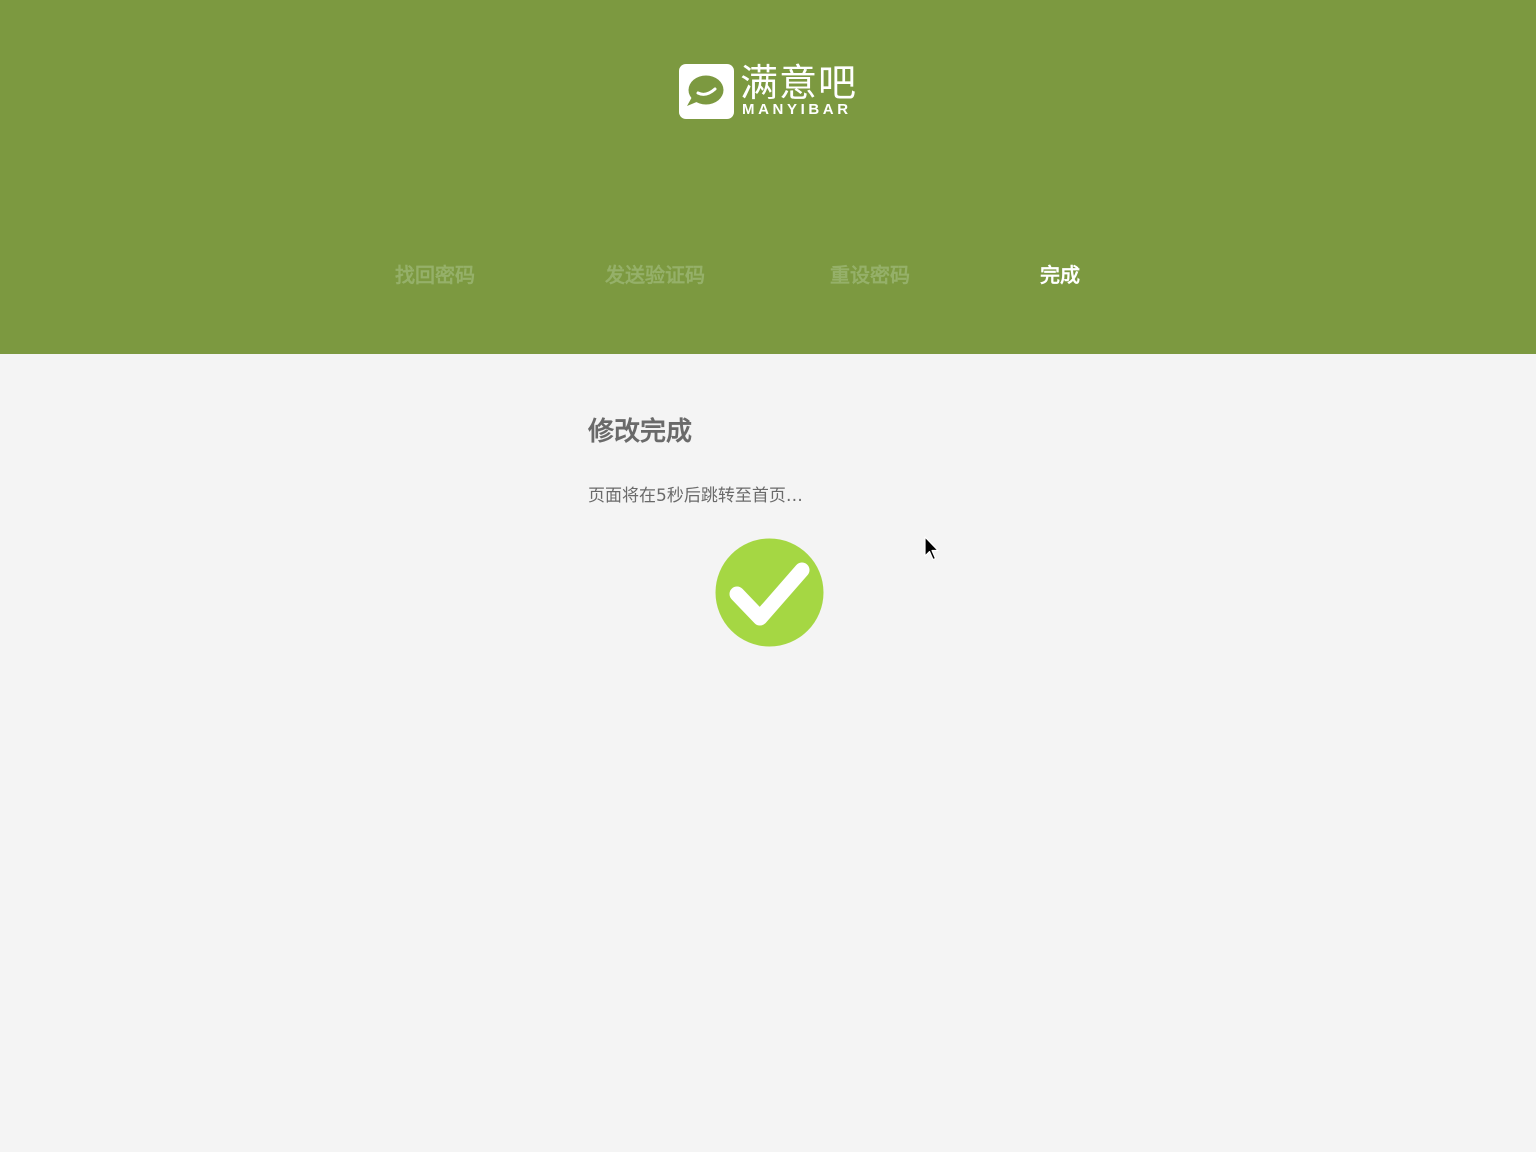 The width and height of the screenshot is (1536, 1152). Describe the element at coordinates (932, 549) in the screenshot. I see `mouse-pointer-icon` at that location.